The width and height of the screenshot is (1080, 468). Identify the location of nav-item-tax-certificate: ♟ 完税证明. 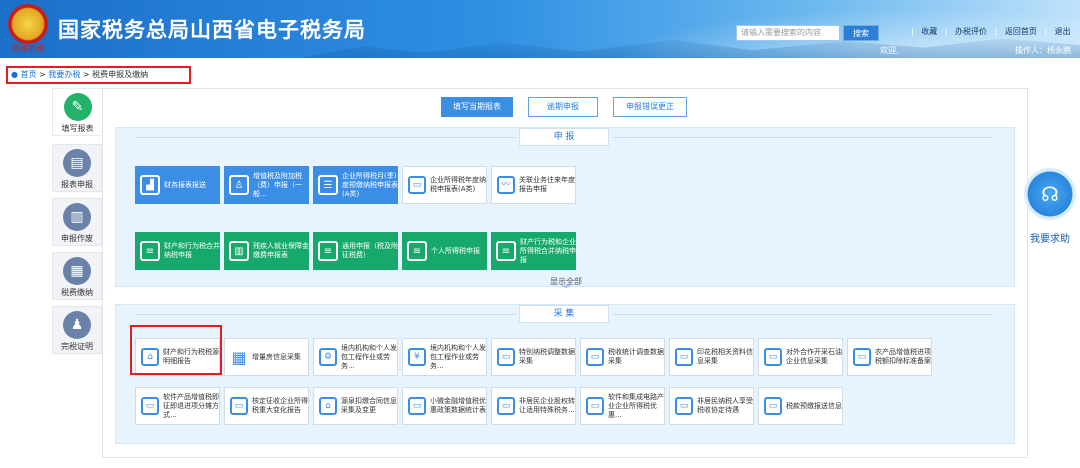
(77, 330).